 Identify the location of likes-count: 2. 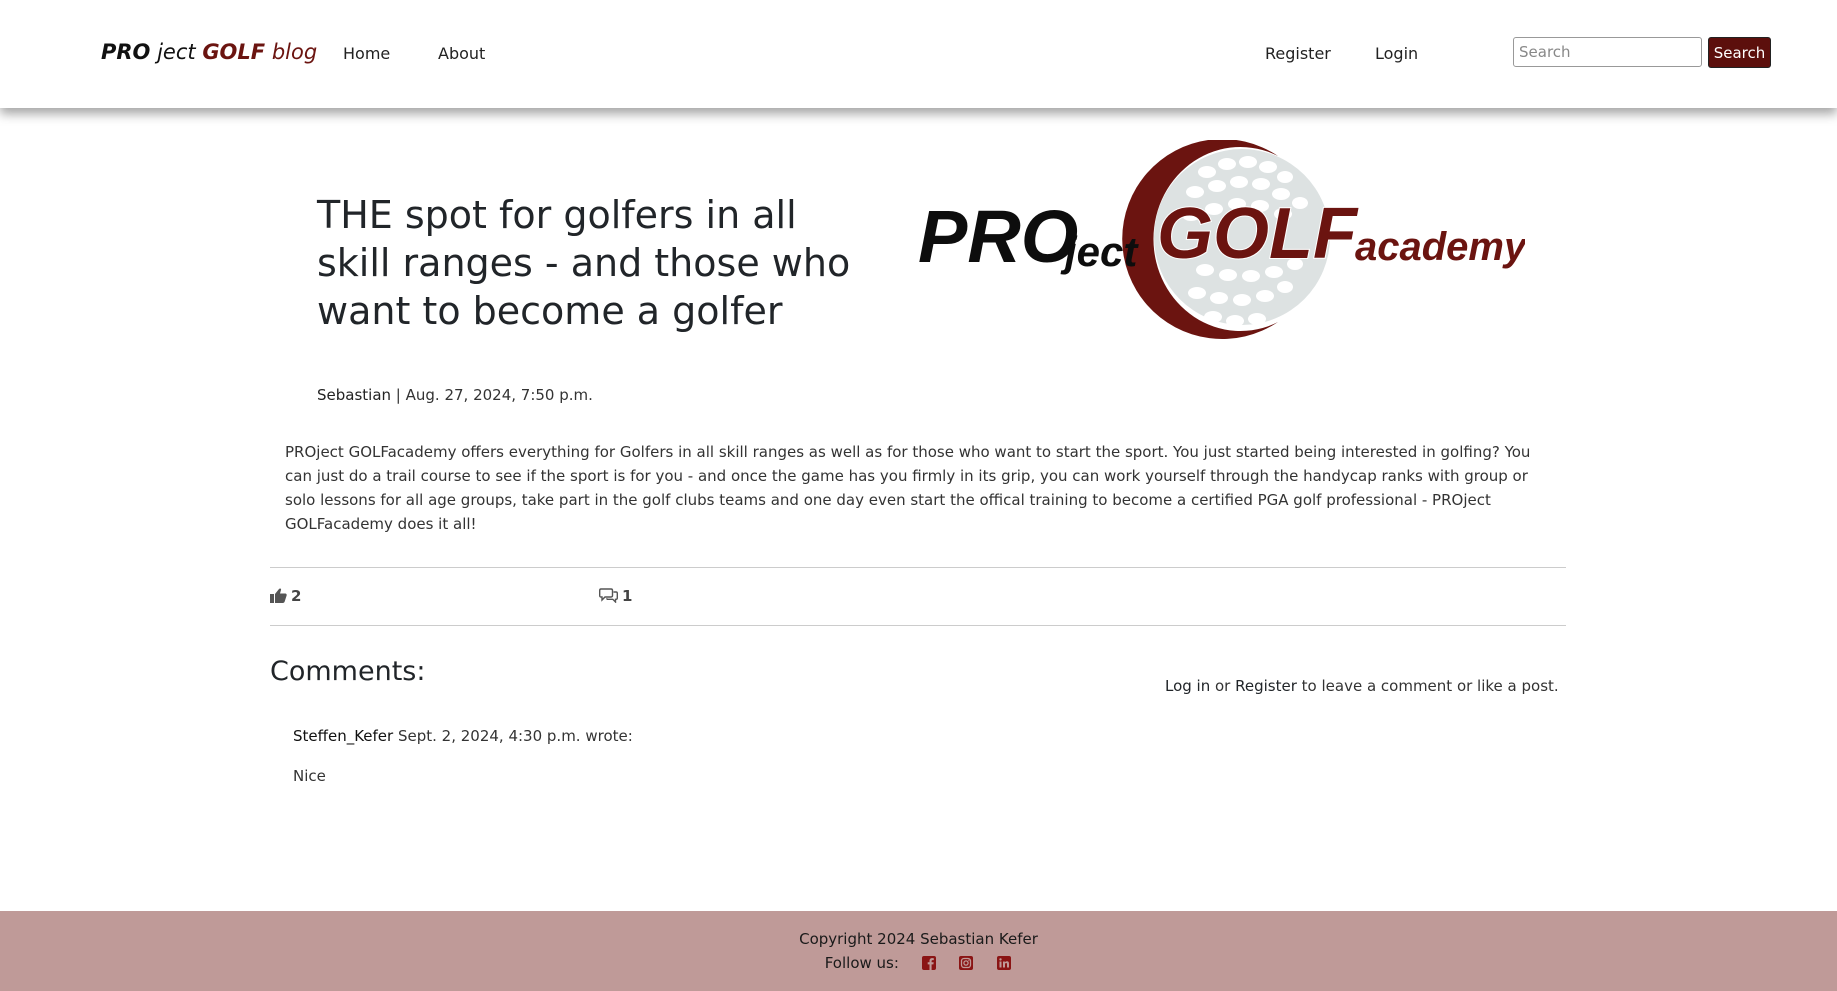
(296, 596).